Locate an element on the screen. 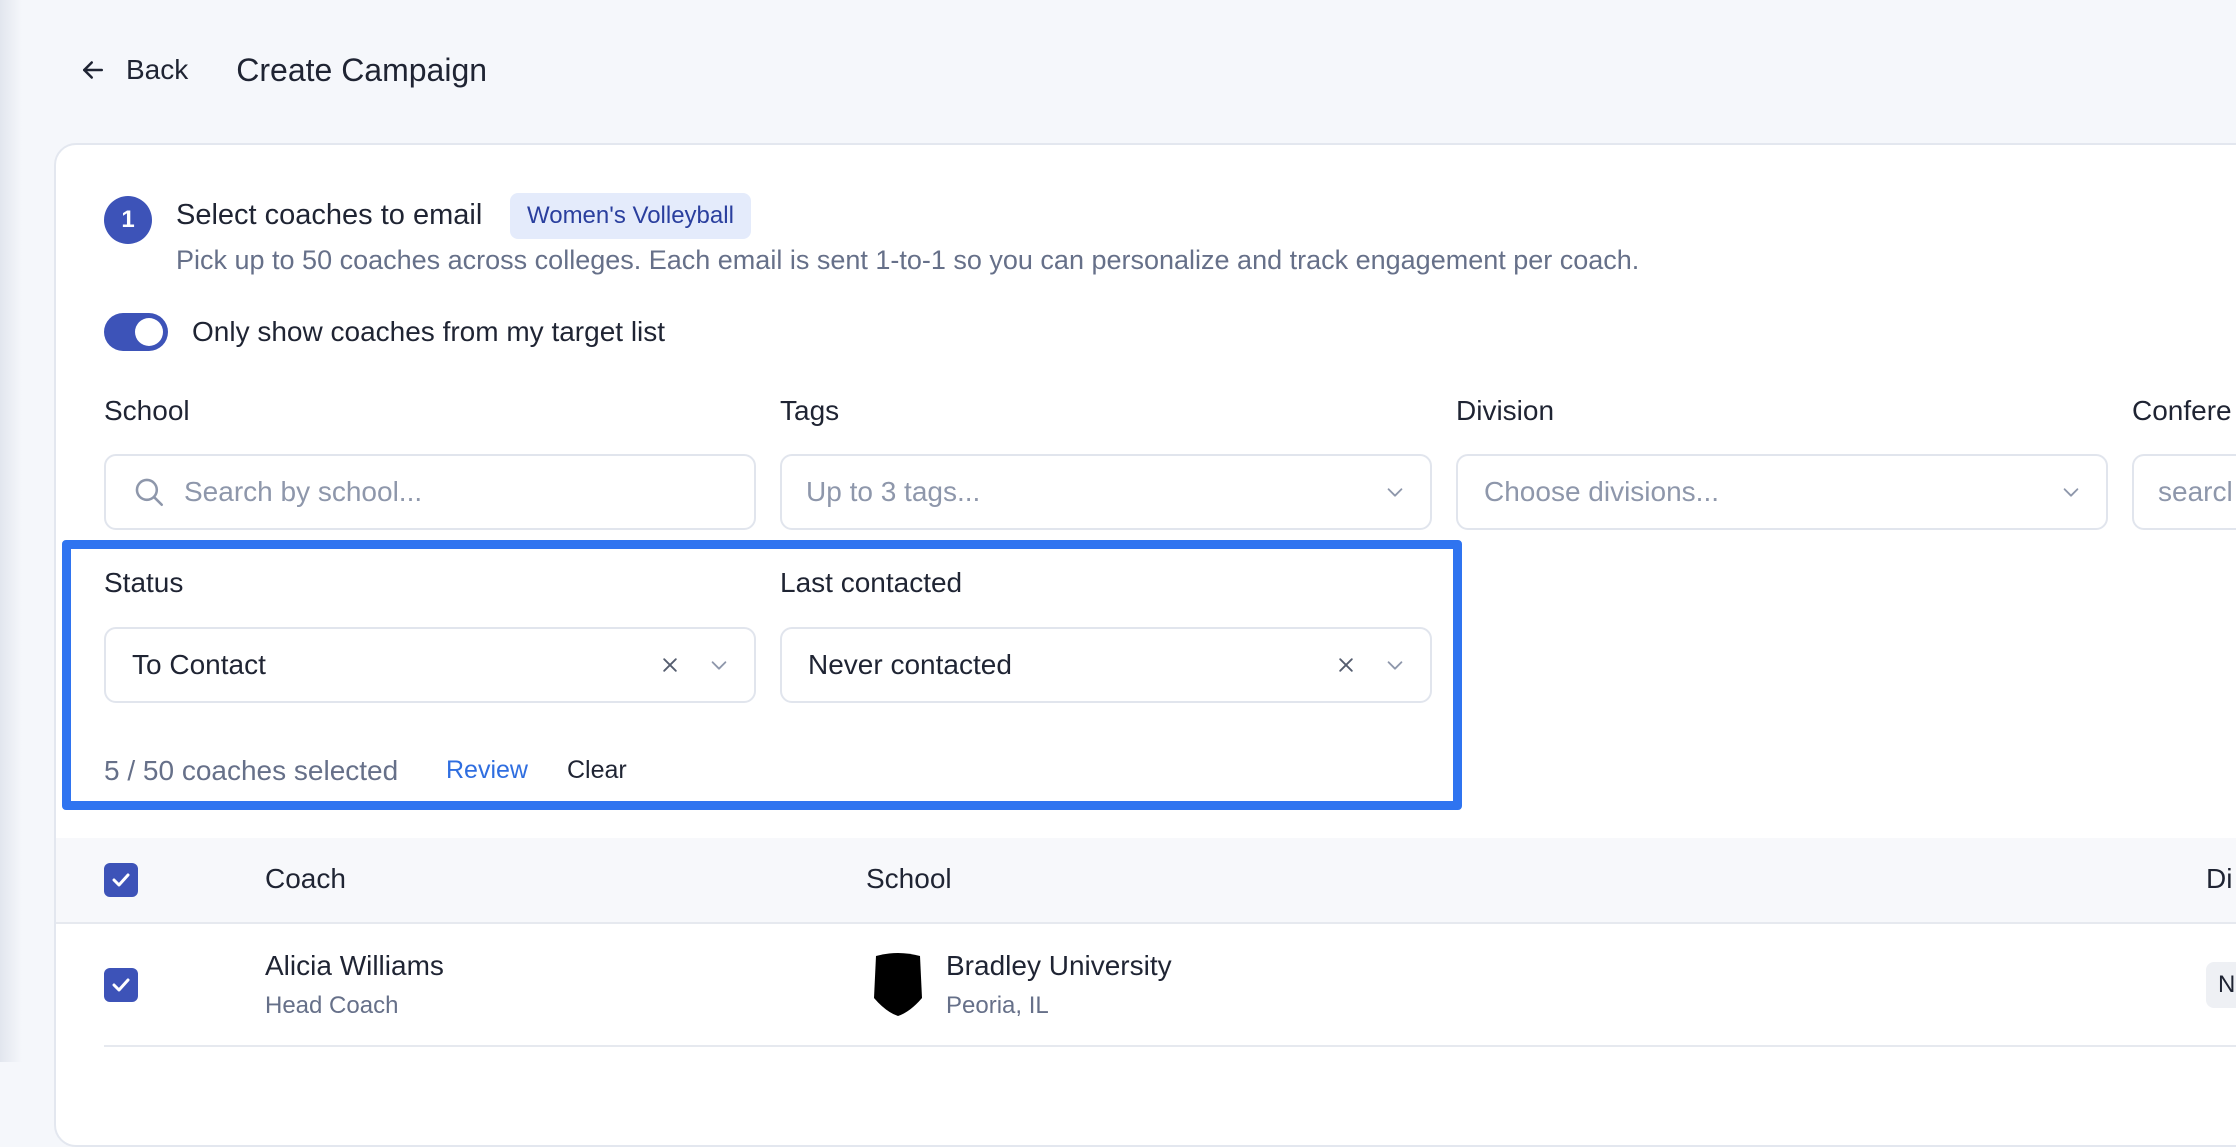 The image size is (2236, 1147). column-header-coach: Coach is located at coordinates (305, 879).